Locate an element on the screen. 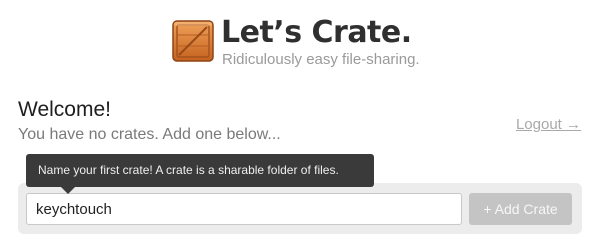 The image size is (600, 241). crate-name-input is located at coordinates (244, 209).